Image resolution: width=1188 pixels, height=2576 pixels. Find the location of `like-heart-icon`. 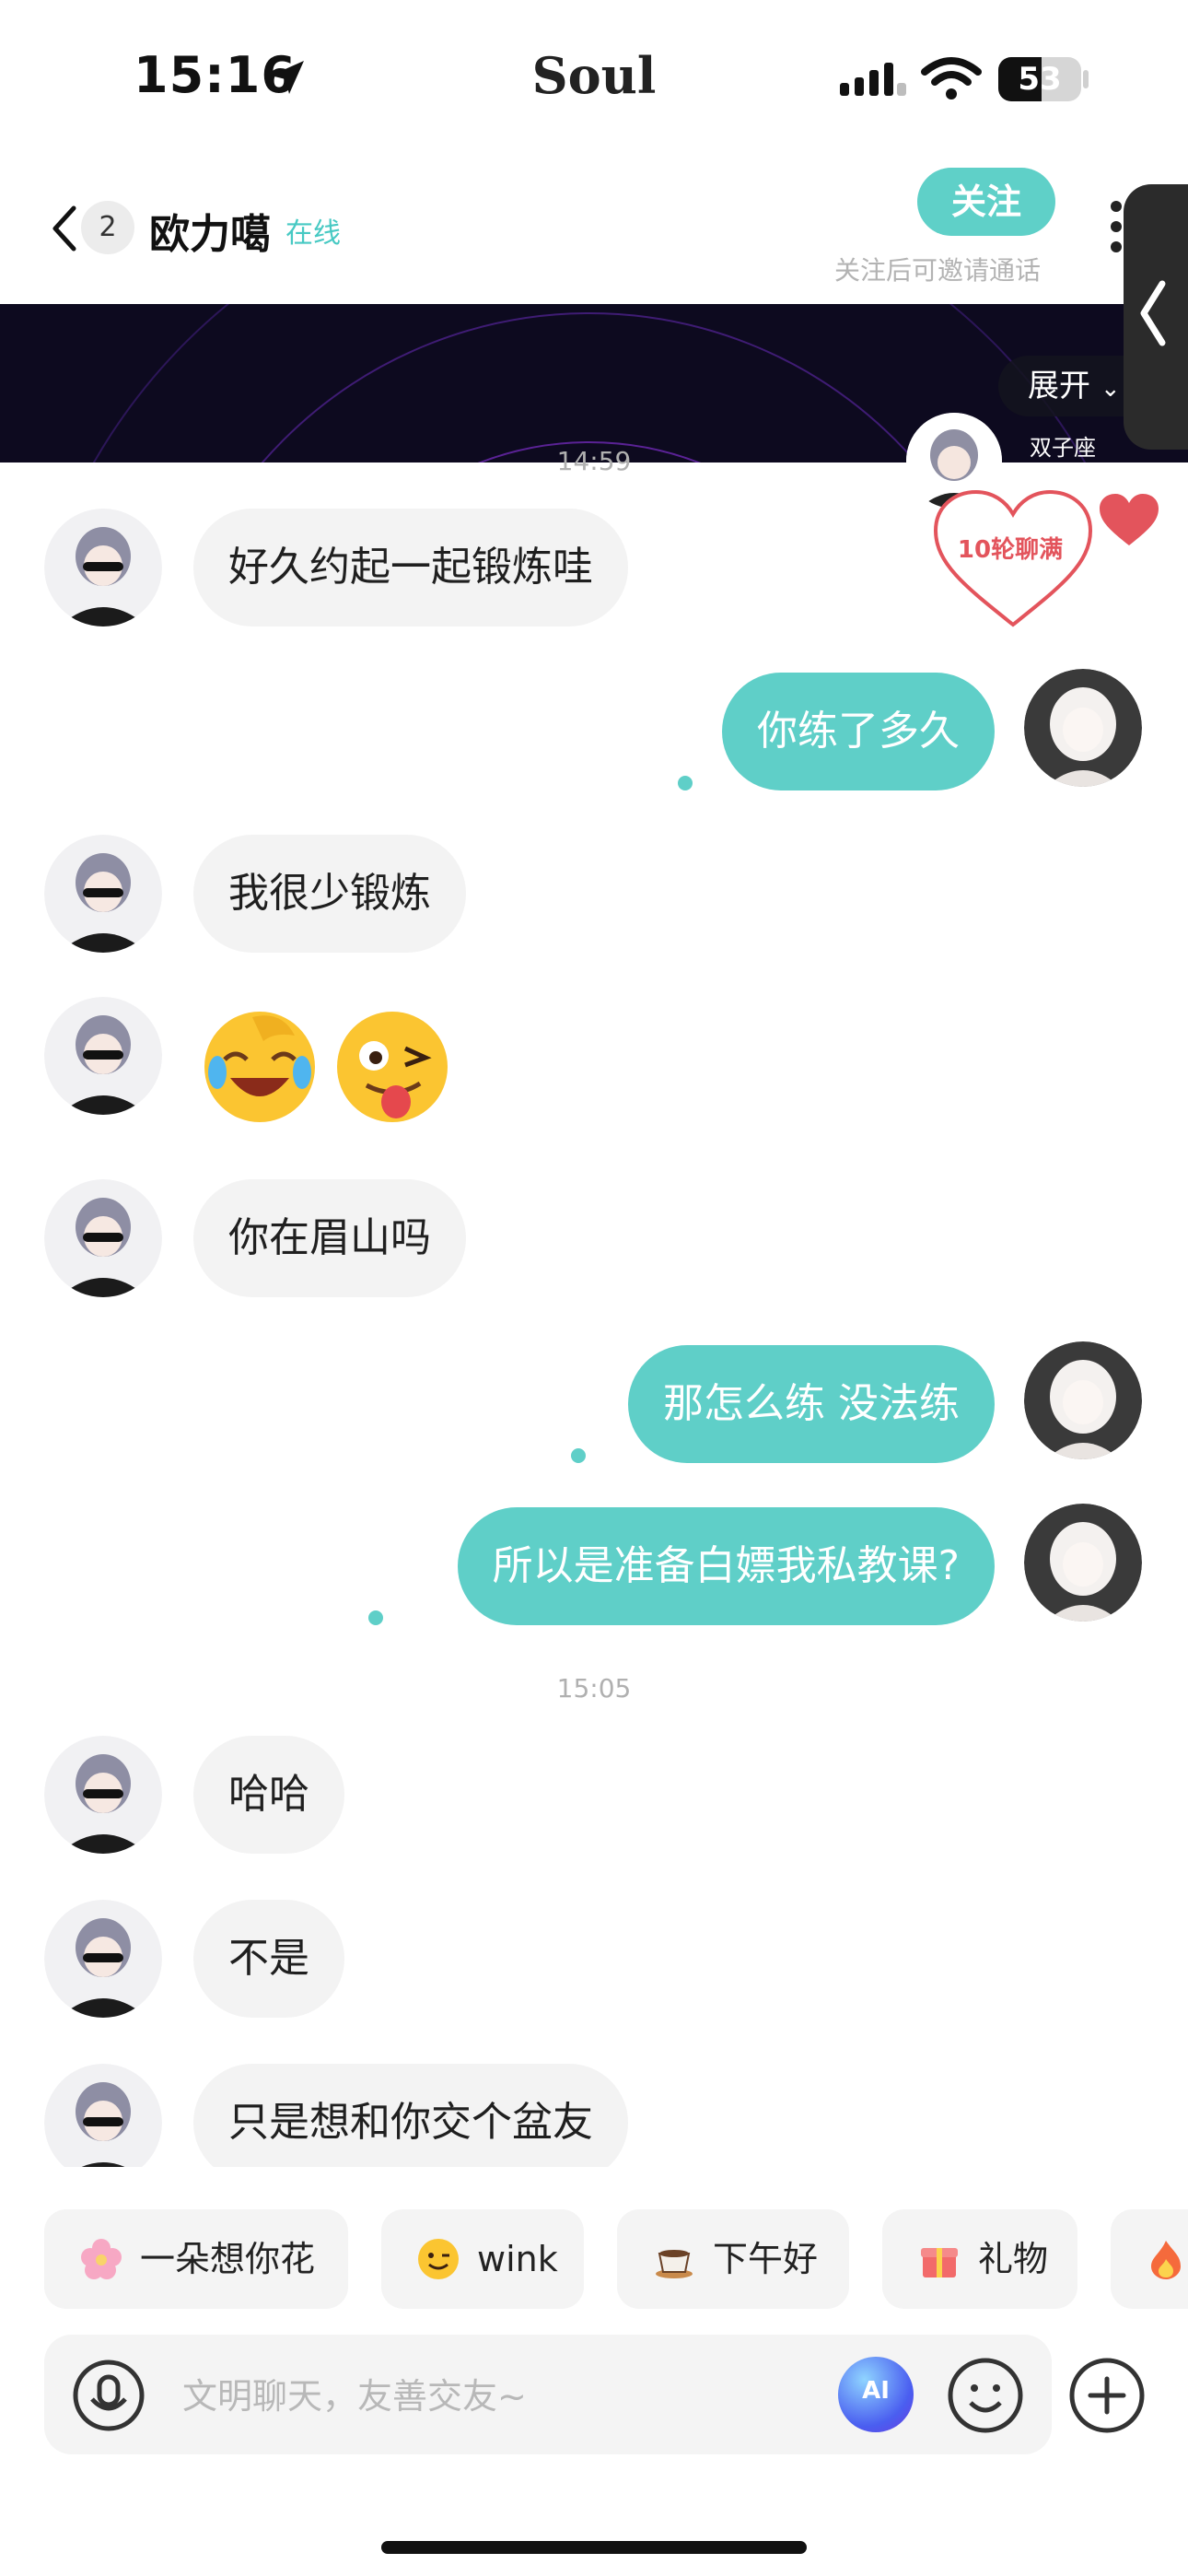

like-heart-icon is located at coordinates (1129, 519).